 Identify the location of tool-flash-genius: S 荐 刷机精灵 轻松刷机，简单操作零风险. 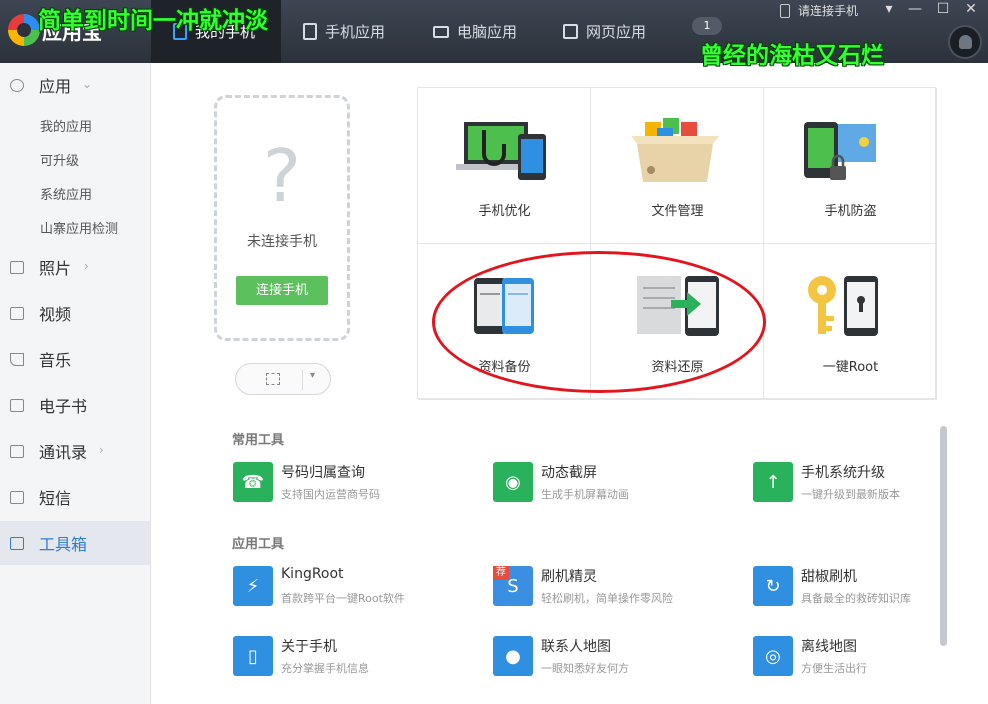
(613, 586).